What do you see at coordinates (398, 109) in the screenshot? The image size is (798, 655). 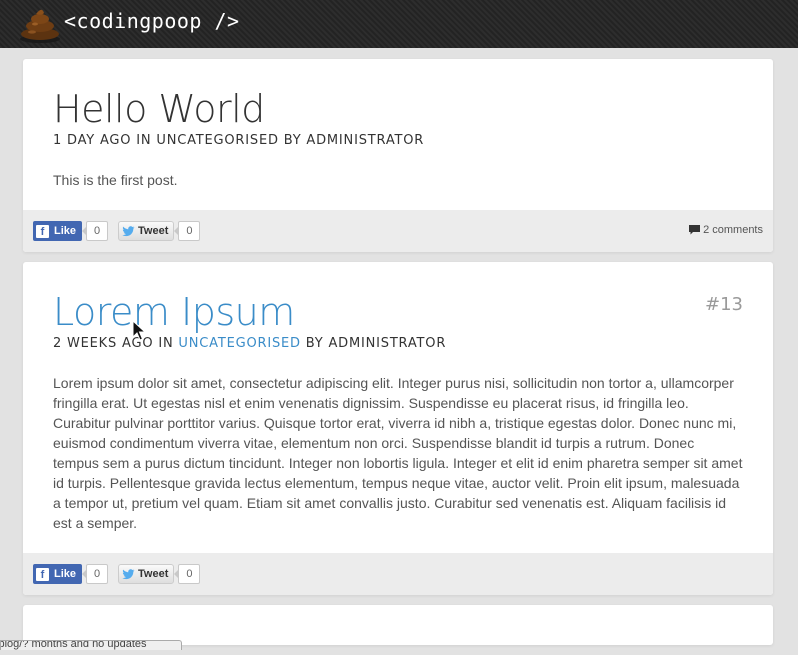 I see `post-title: Hello World` at bounding box center [398, 109].